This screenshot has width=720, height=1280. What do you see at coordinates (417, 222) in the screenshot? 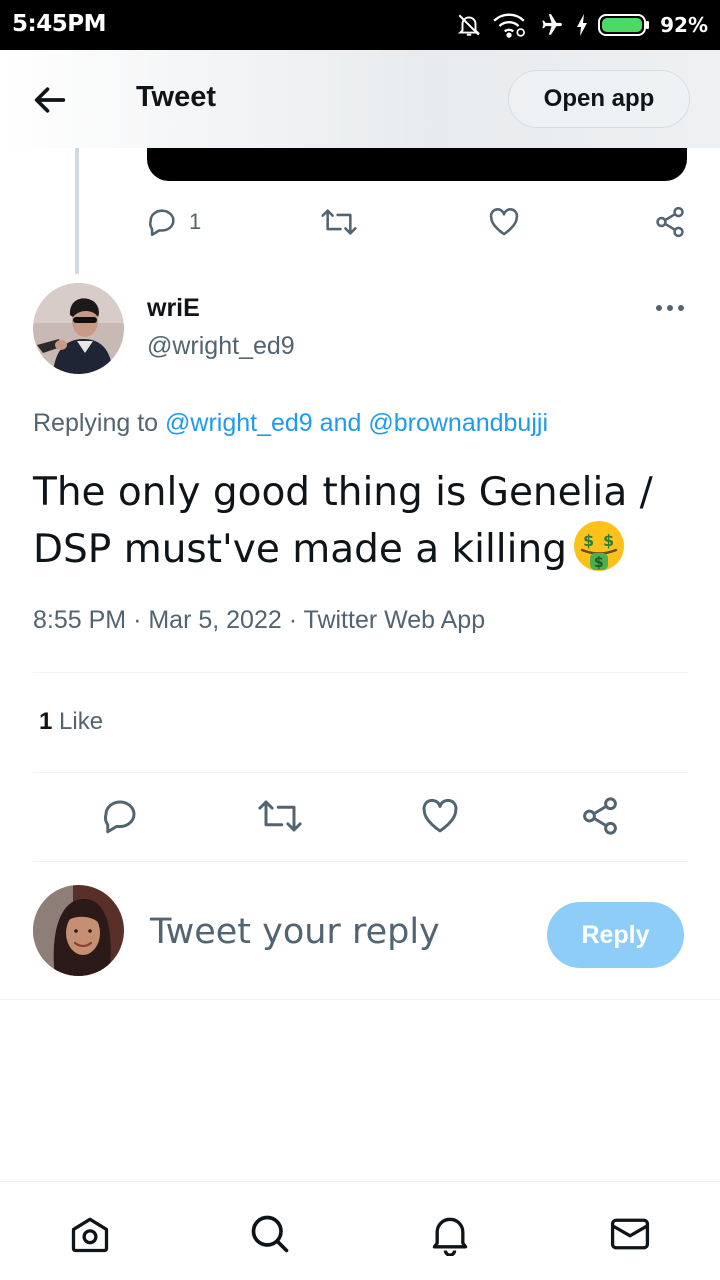
I see `parent-tweet-actions: 1` at bounding box center [417, 222].